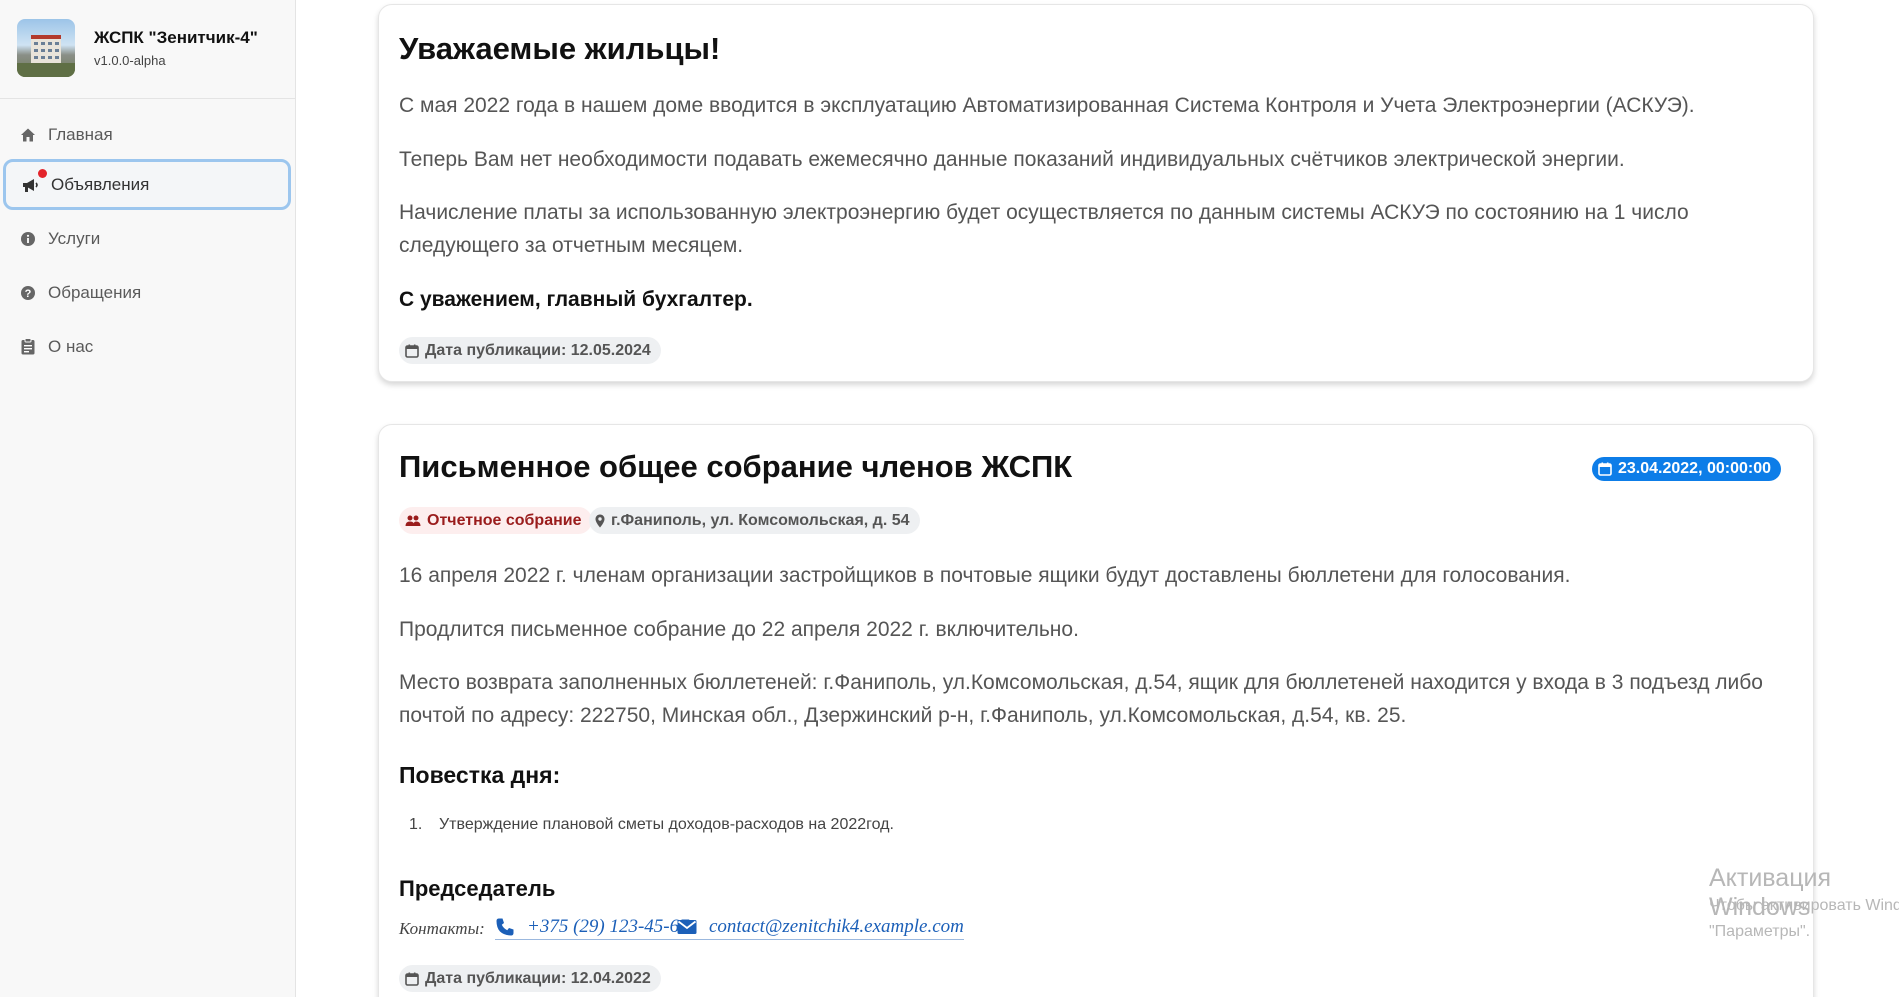 The image size is (1899, 997). Describe the element at coordinates (442, 928) in the screenshot. I see `contacts-label: Контакты:` at that location.